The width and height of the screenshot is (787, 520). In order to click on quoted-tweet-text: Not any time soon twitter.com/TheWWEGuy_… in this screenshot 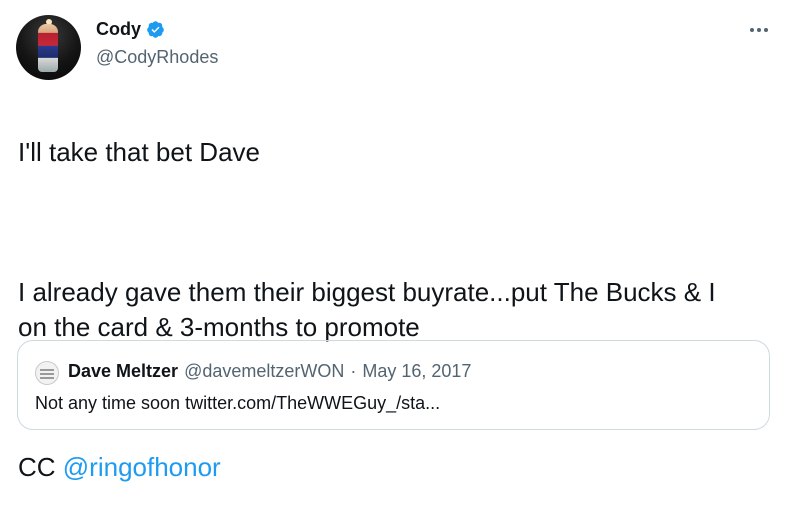, I will do `click(238, 403)`.